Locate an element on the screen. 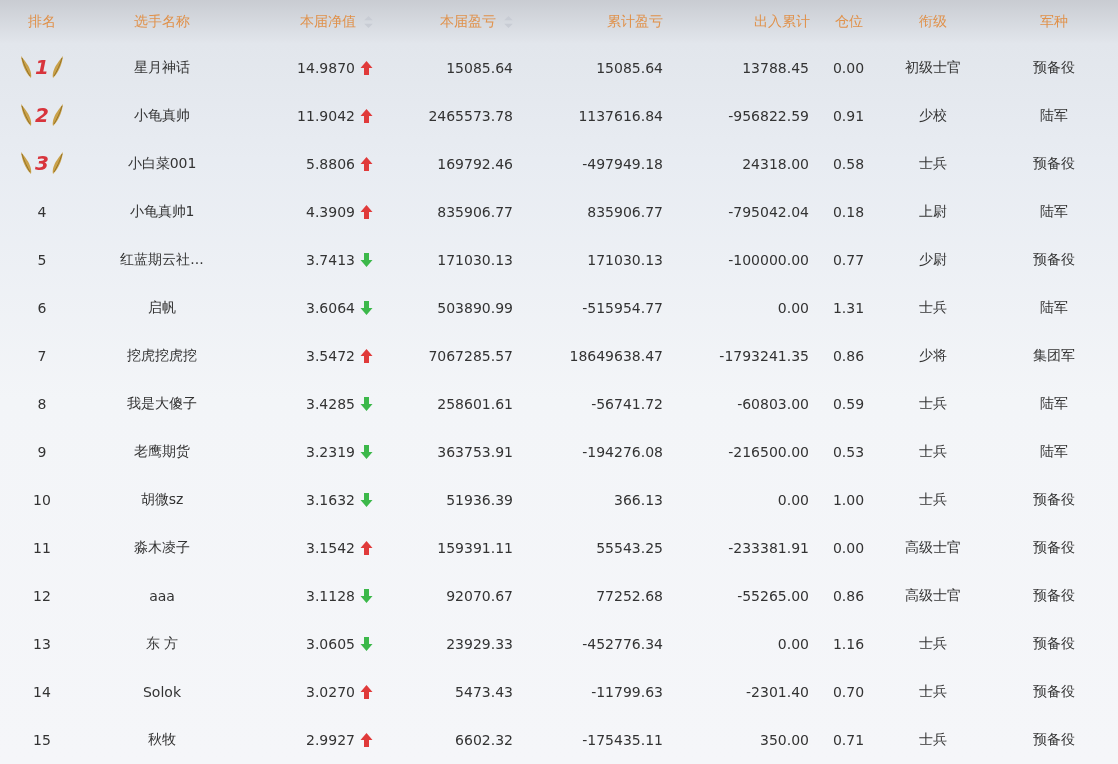  position-ratio: 1.00 is located at coordinates (848, 500).